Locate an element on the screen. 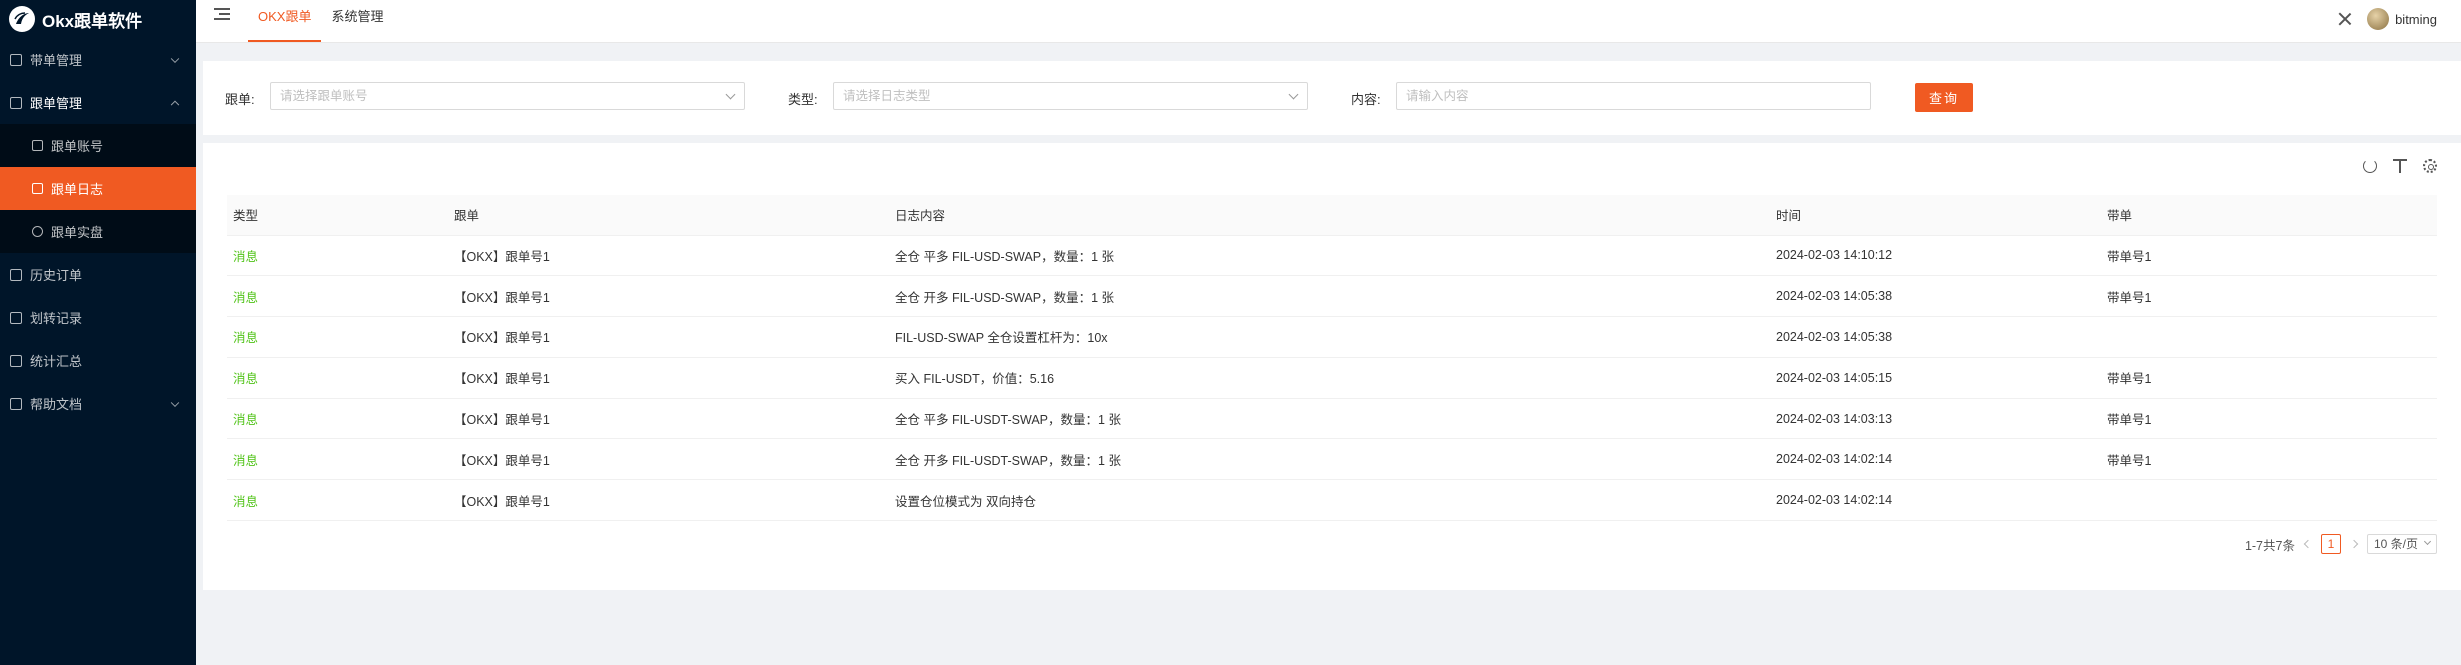  sidebar-item-follow-accounts: 跟单账号 is located at coordinates (98, 145).